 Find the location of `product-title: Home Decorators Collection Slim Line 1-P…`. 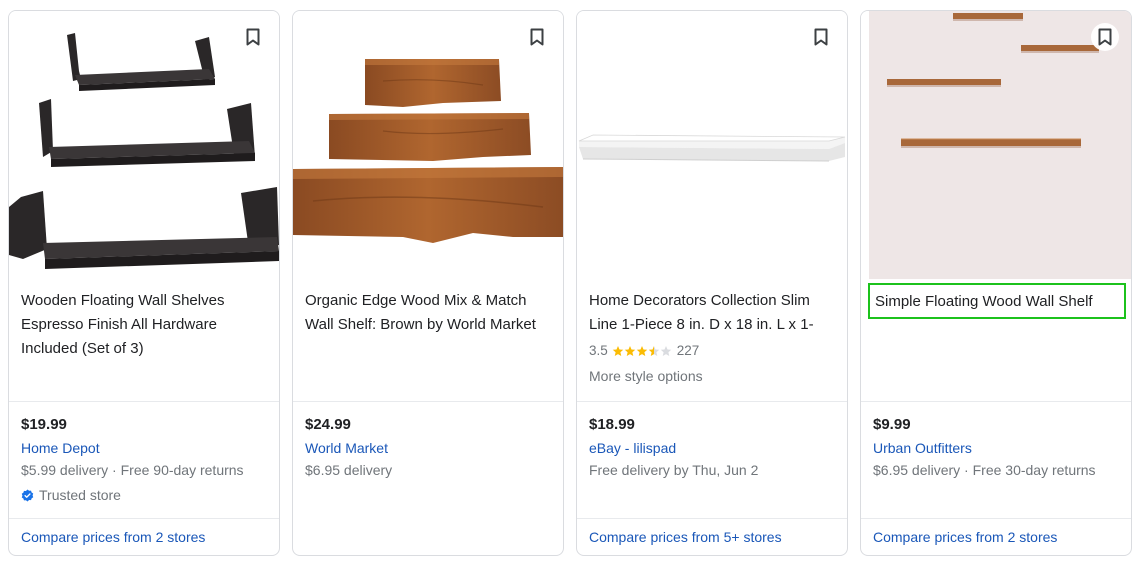

product-title: Home Decorators Collection Slim Line 1-P… is located at coordinates (712, 313).